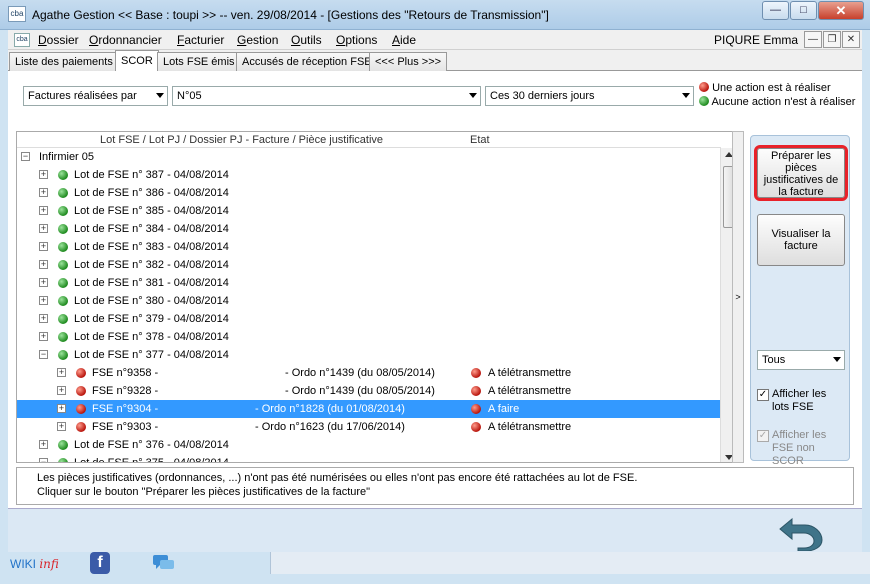  I want to click on menu-aide: Aide, so click(404, 40).